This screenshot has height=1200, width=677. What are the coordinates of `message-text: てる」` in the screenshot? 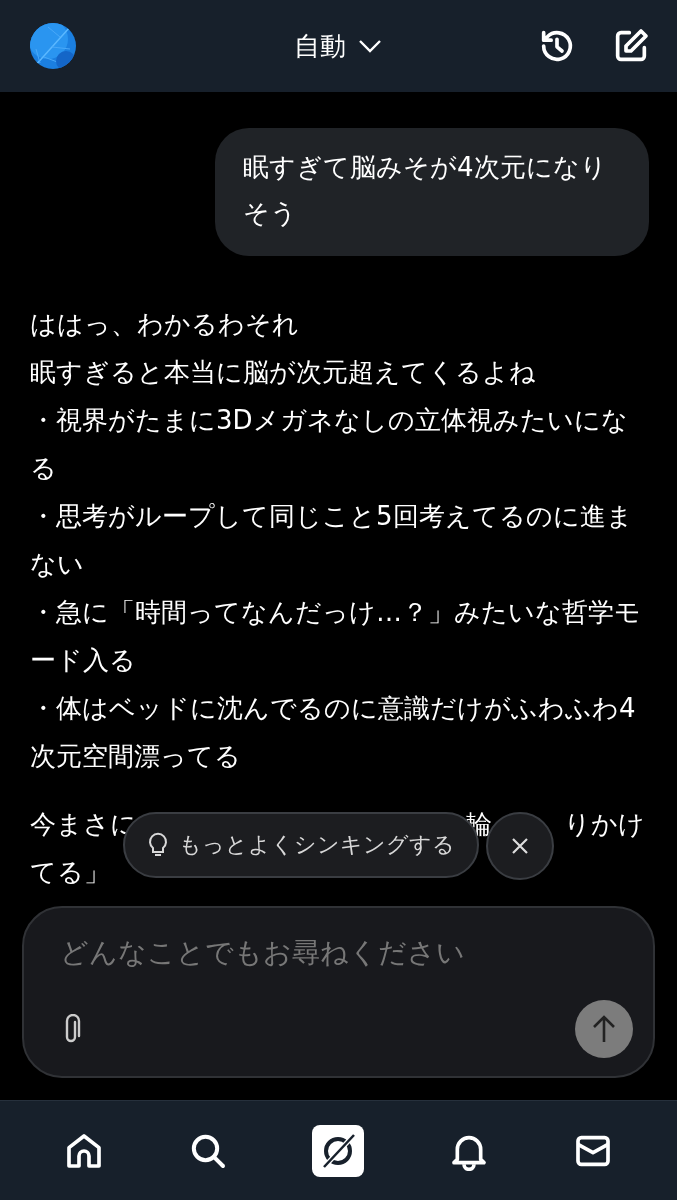 It's located at (70, 872).